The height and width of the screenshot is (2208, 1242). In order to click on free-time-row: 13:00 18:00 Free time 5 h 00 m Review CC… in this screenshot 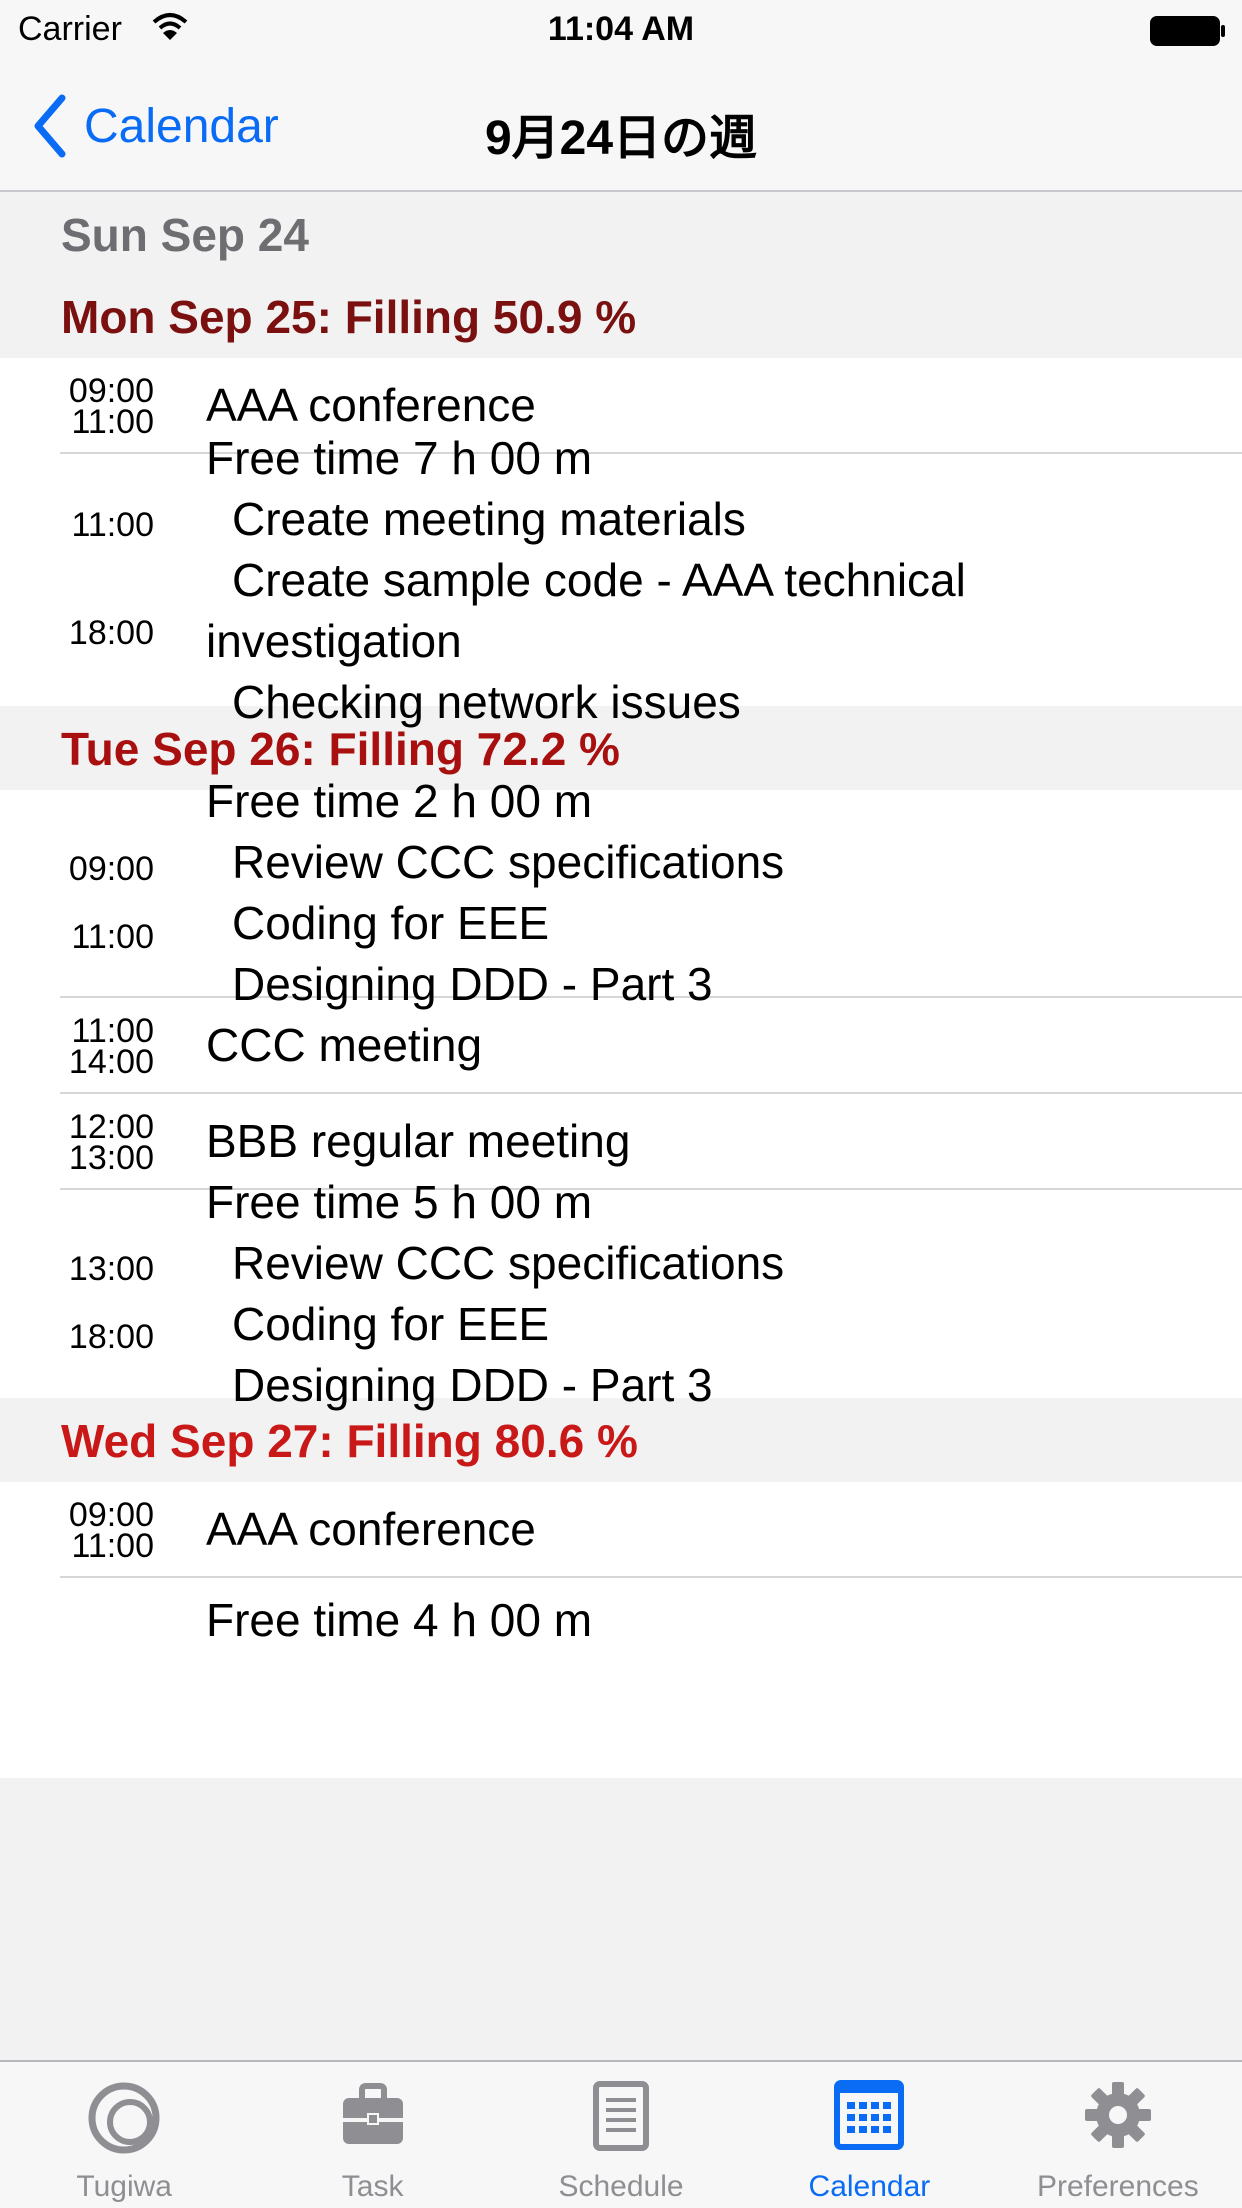, I will do `click(651, 1293)`.